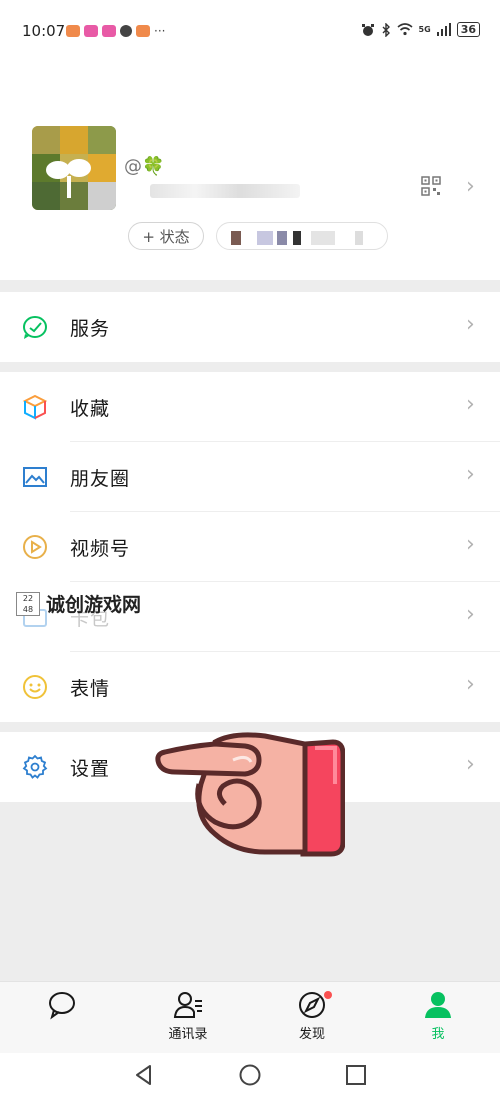 This screenshot has height=1095, width=500. Describe the element at coordinates (443, 29) in the screenshot. I see `cell-signal-icon` at that location.